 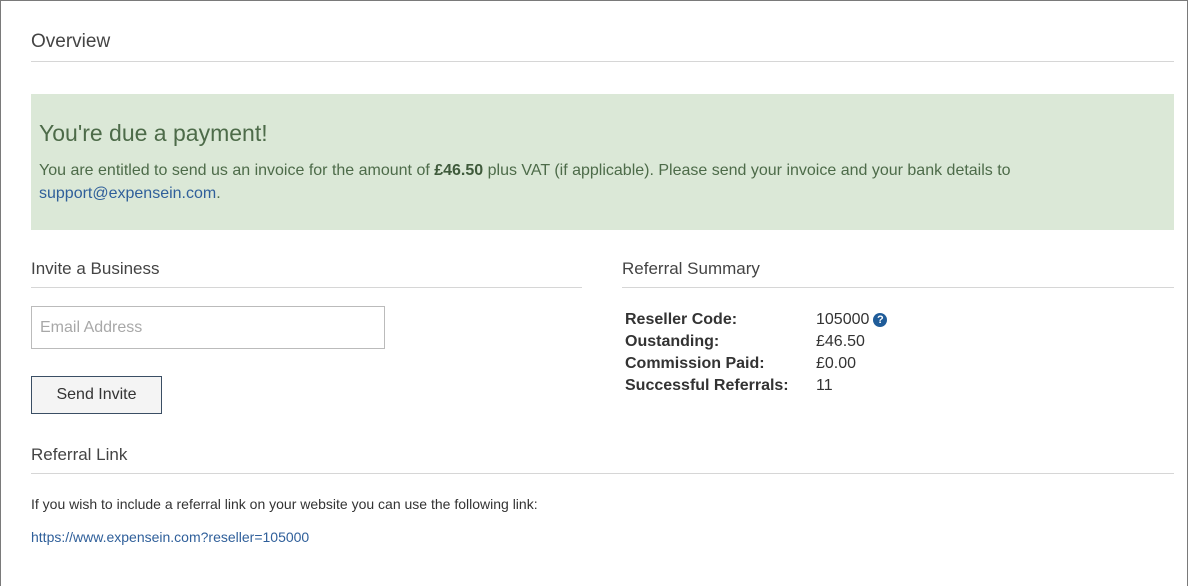 I want to click on reseller-code-value: 105000, so click(x=843, y=319).